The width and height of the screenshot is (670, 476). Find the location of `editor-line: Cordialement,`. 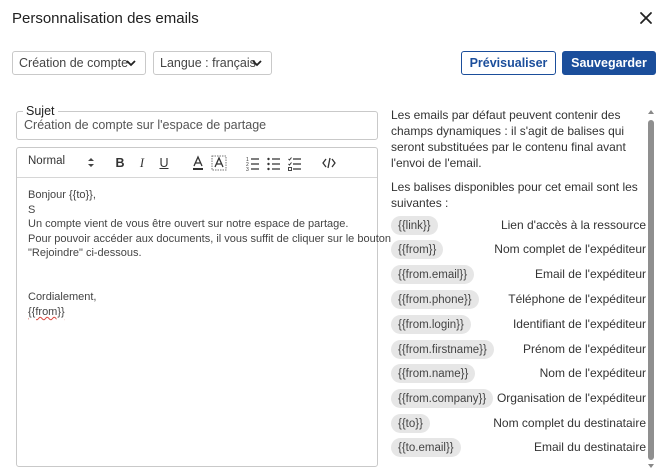

editor-line: Cordialement, is located at coordinates (62, 297).